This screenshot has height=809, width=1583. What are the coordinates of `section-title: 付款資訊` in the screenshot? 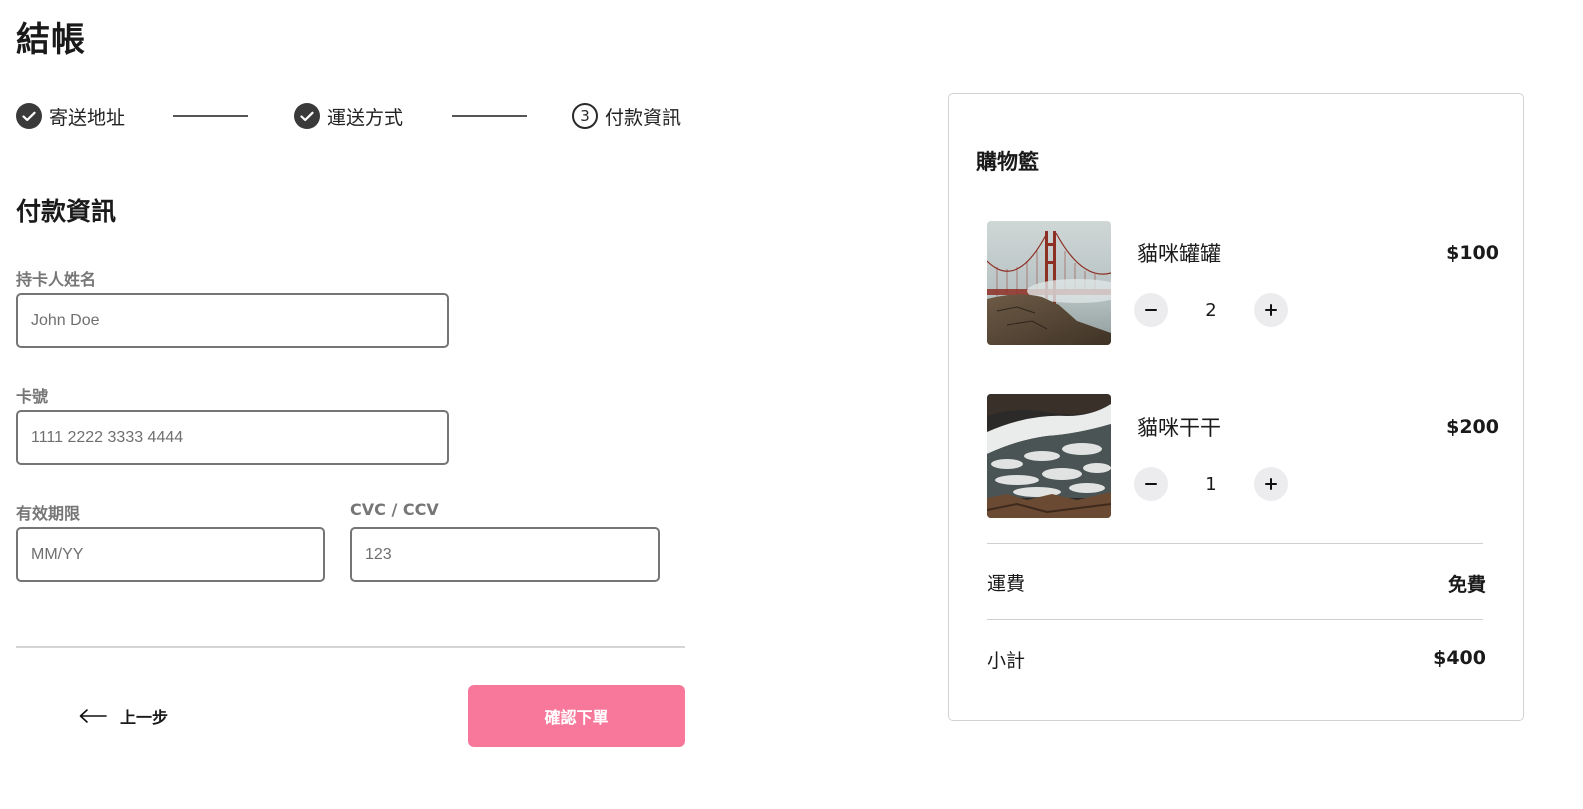 It's located at (66, 211).